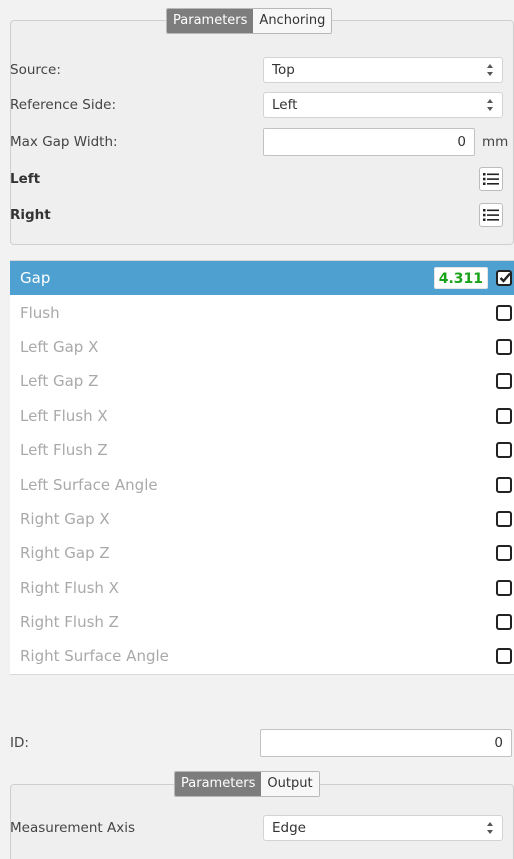 This screenshot has width=514, height=859. What do you see at coordinates (262, 312) in the screenshot?
I see `measurement-row: Flush` at bounding box center [262, 312].